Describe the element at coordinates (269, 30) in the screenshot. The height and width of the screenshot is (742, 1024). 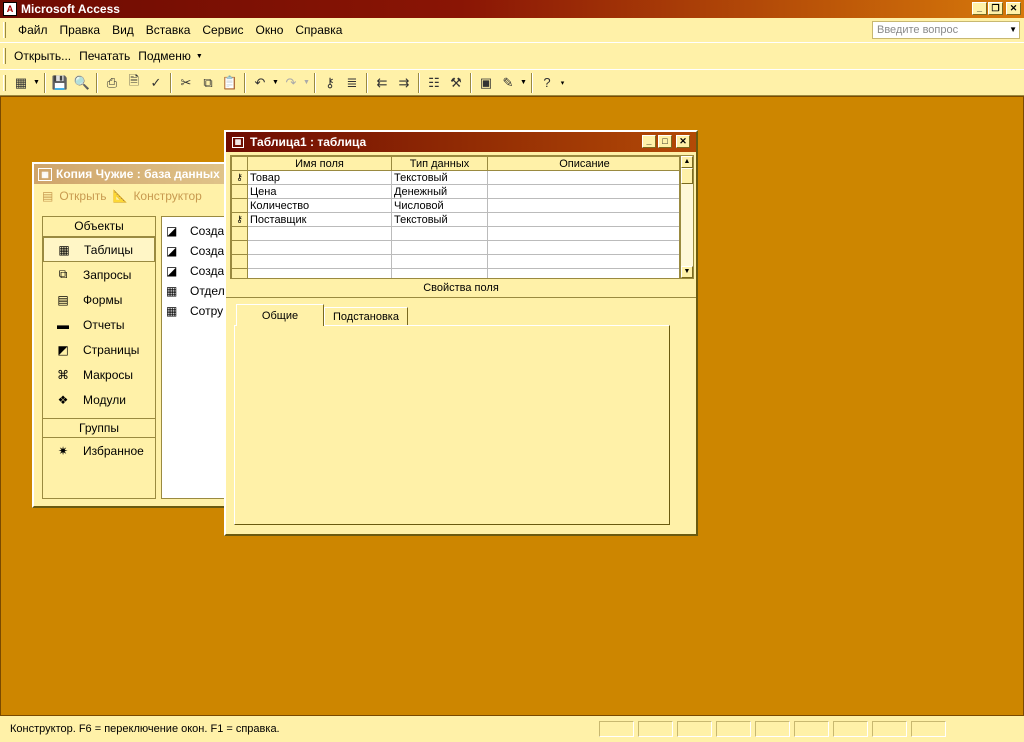
I see `menu-window: Окно` at that location.